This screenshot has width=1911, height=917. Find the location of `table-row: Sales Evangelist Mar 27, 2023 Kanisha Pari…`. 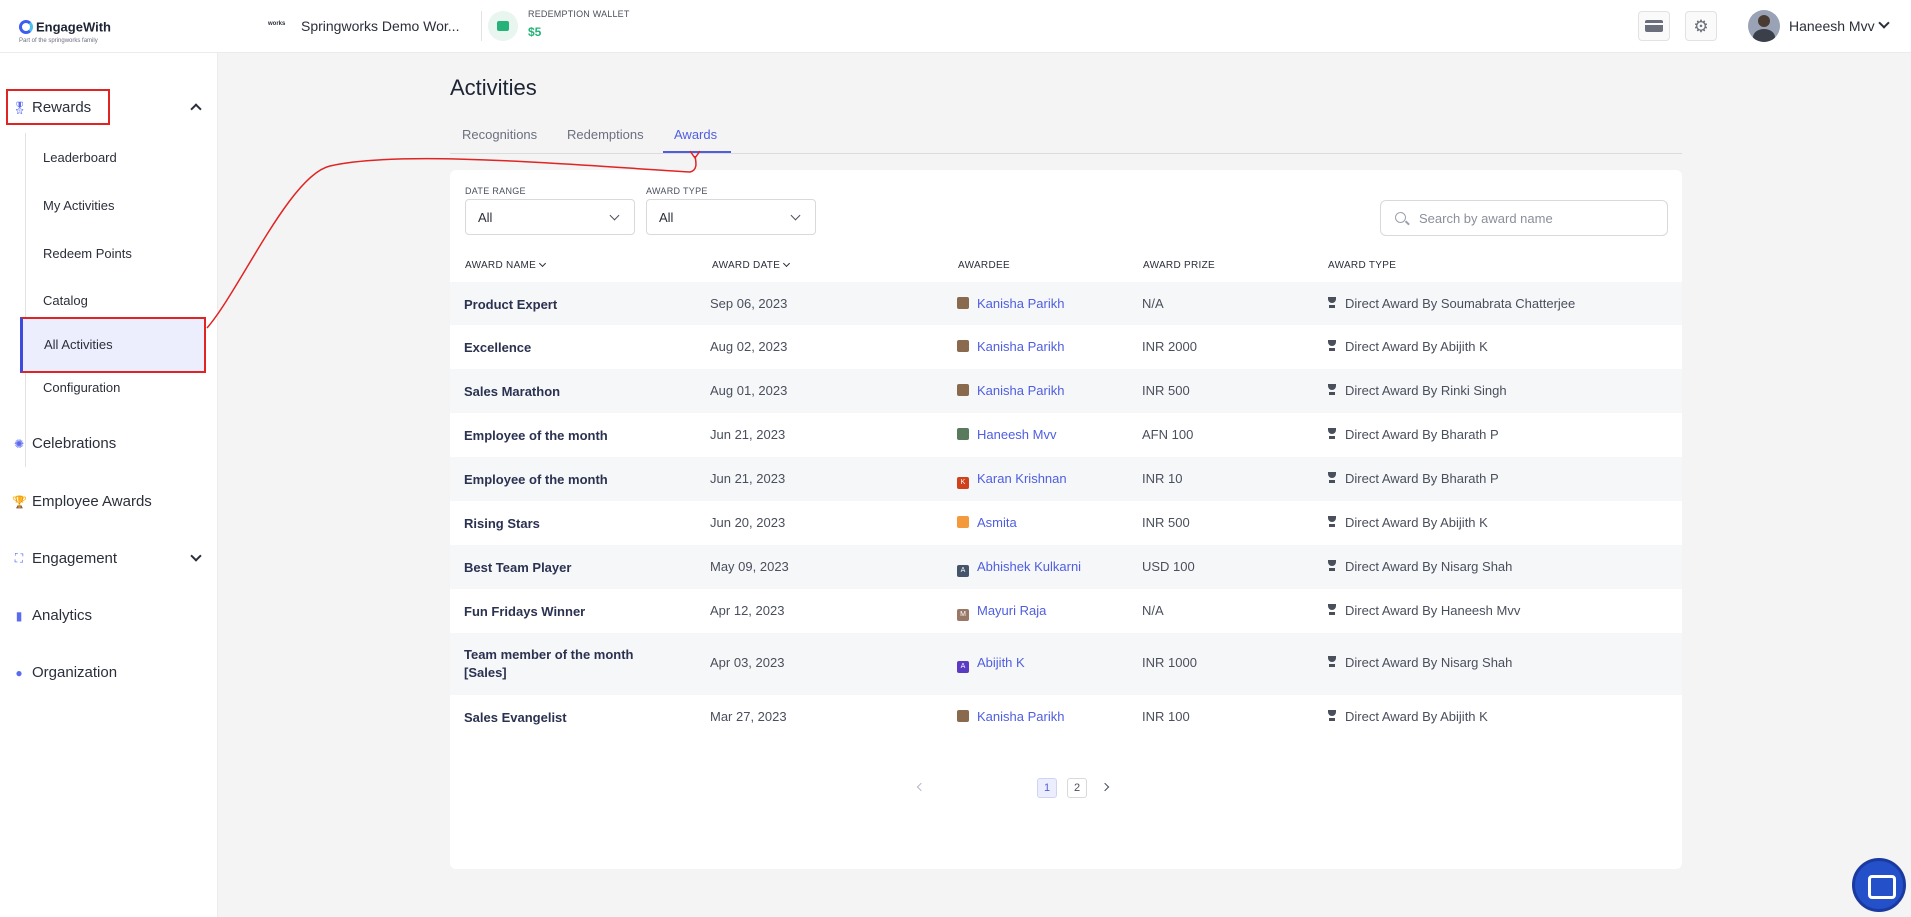

table-row: Sales Evangelist Mar 27, 2023 Kanisha Pari… is located at coordinates (1066, 717).